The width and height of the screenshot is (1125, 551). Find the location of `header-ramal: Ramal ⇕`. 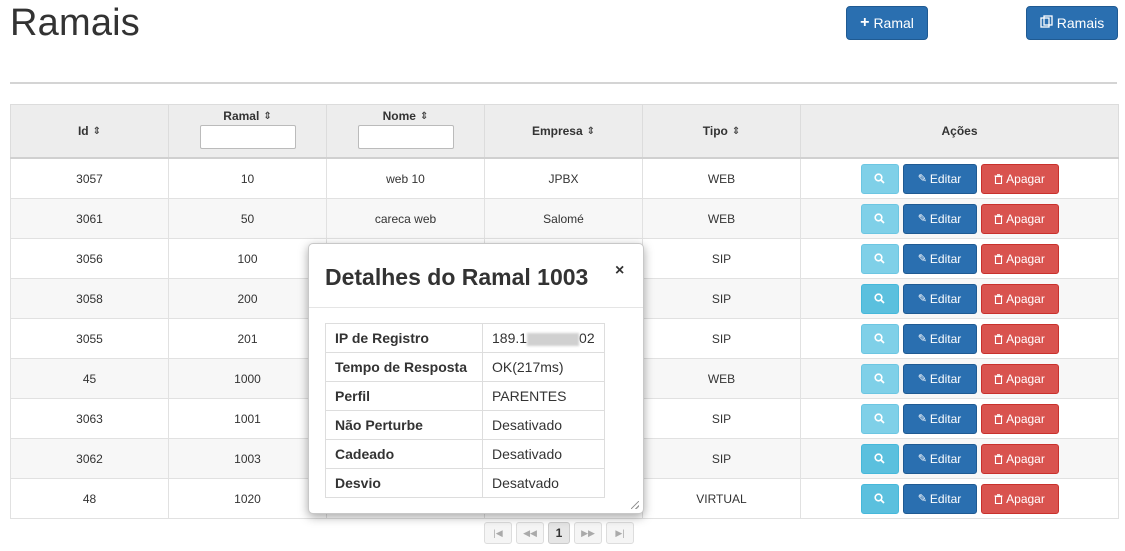

header-ramal: Ramal ⇕ is located at coordinates (247, 131).